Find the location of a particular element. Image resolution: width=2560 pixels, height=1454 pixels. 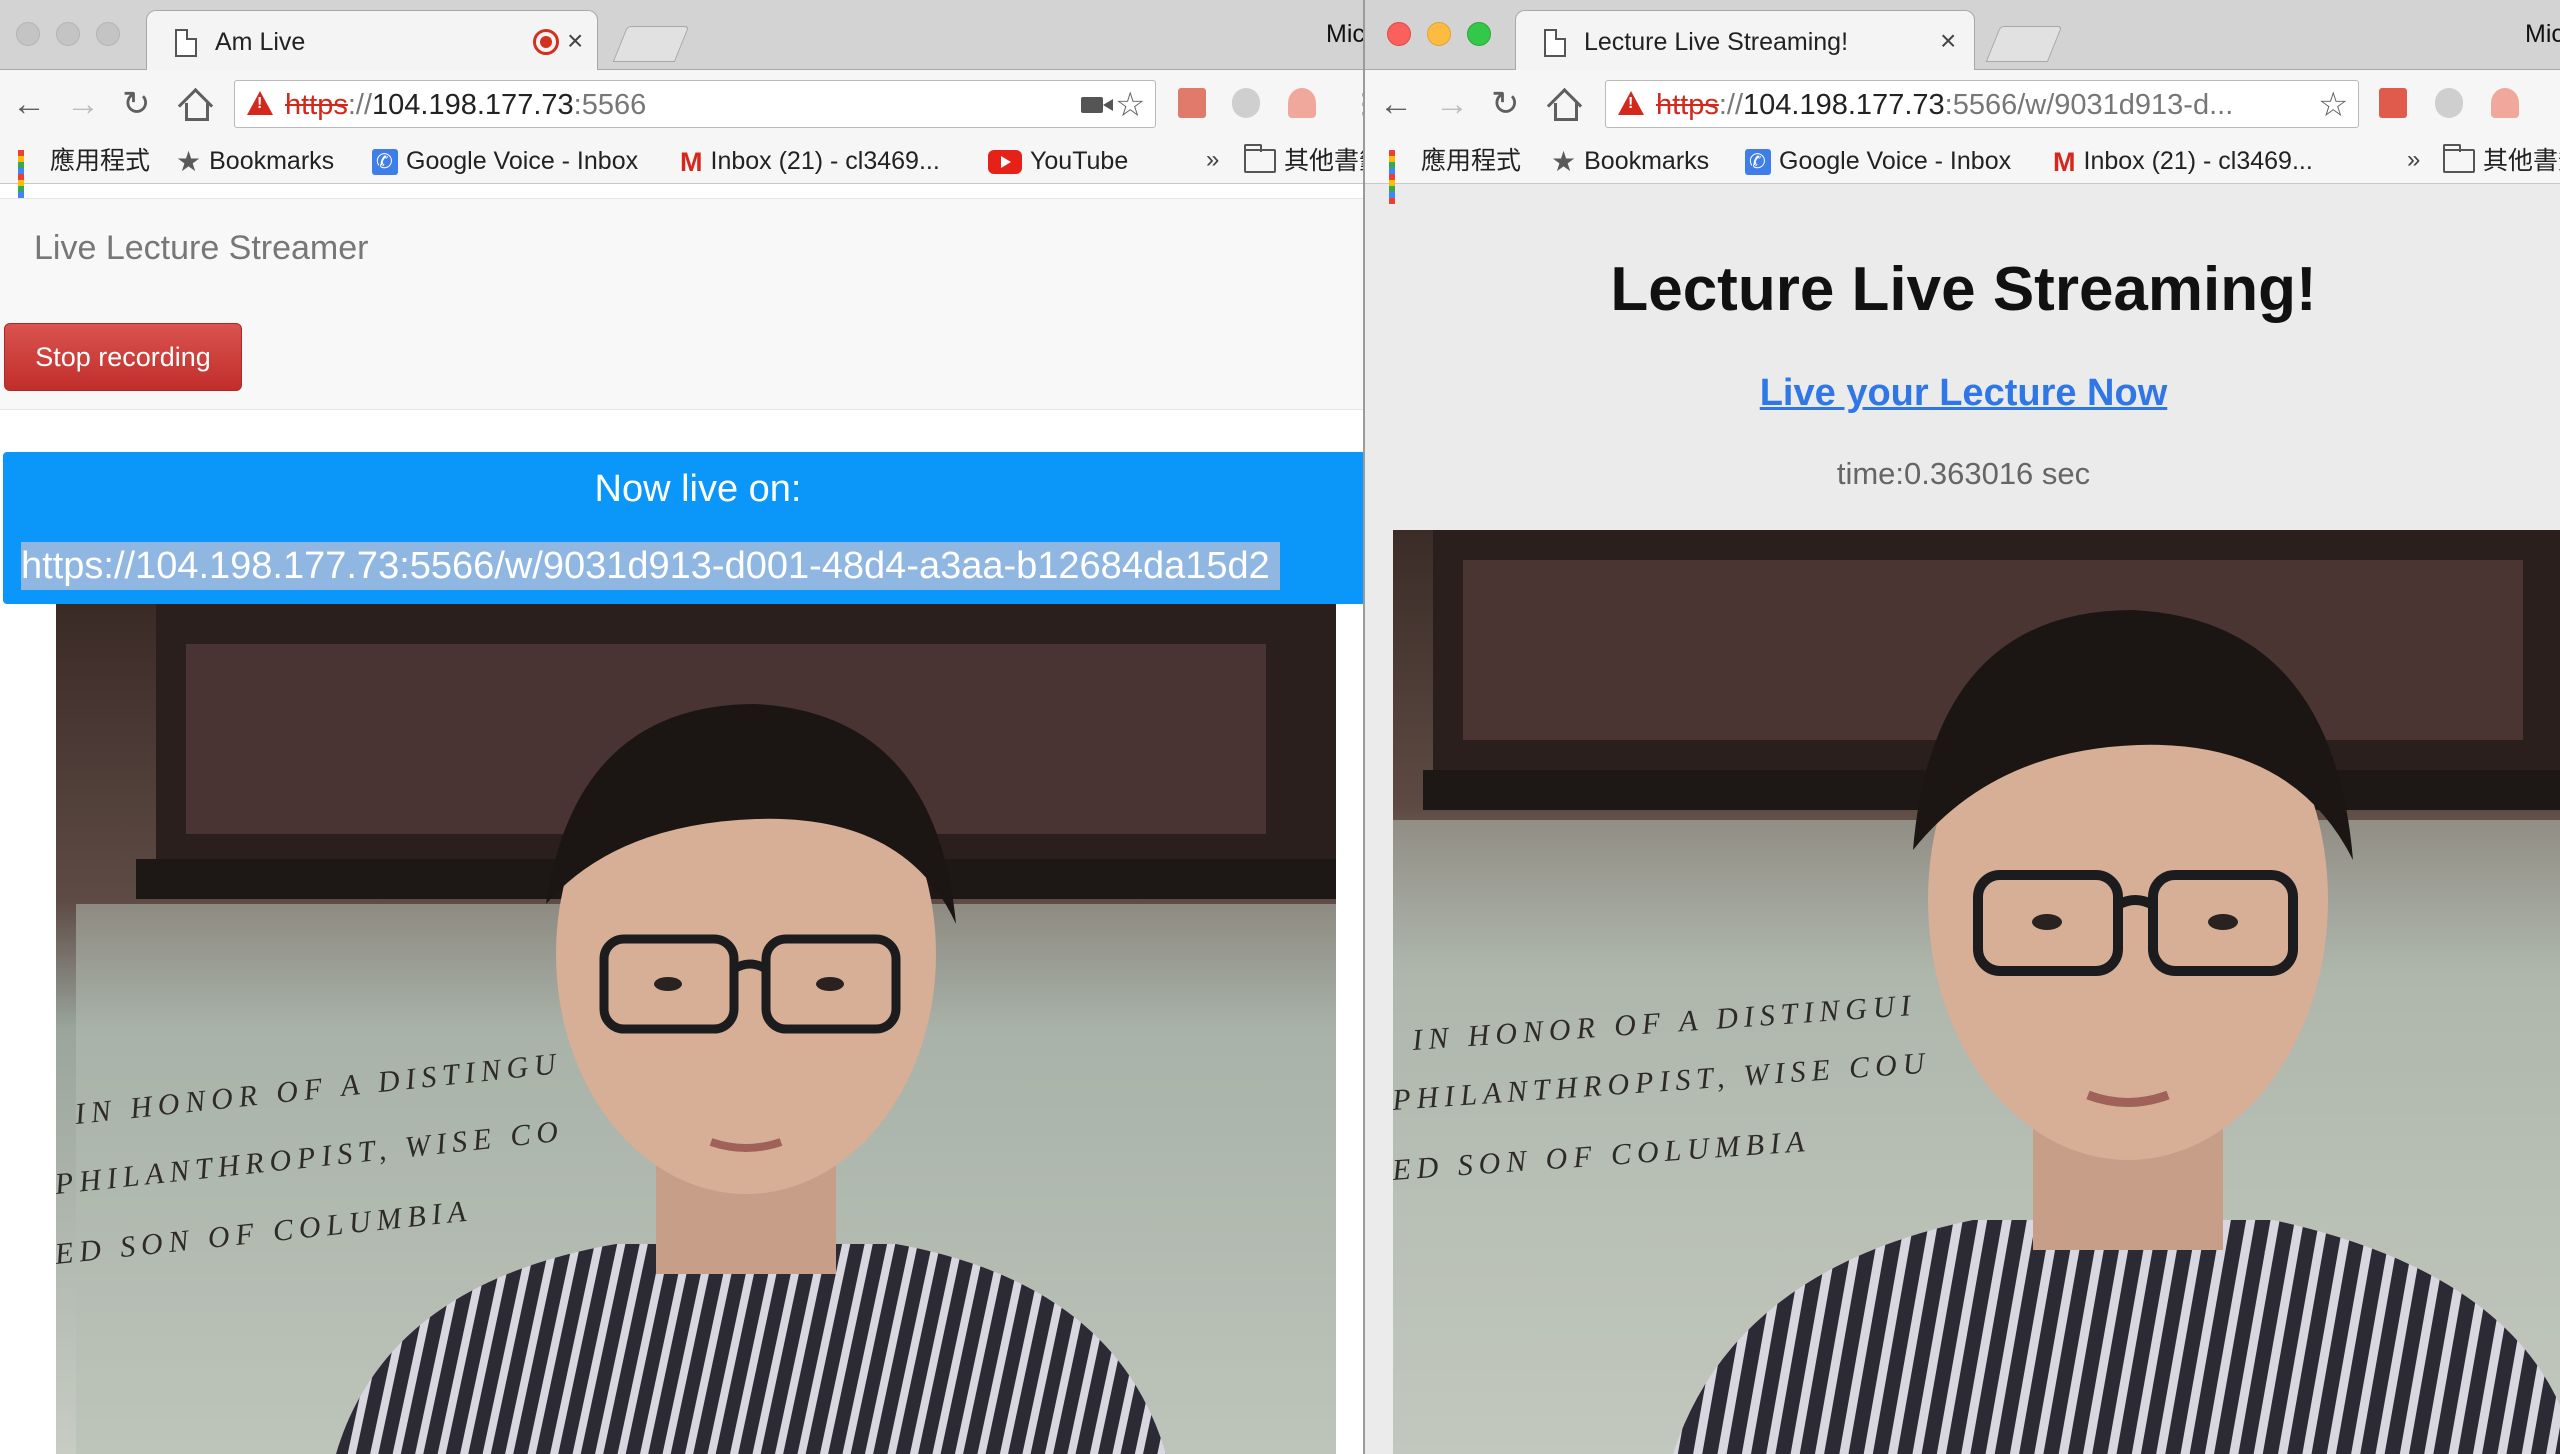

camera-icon is located at coordinates (1097, 105).